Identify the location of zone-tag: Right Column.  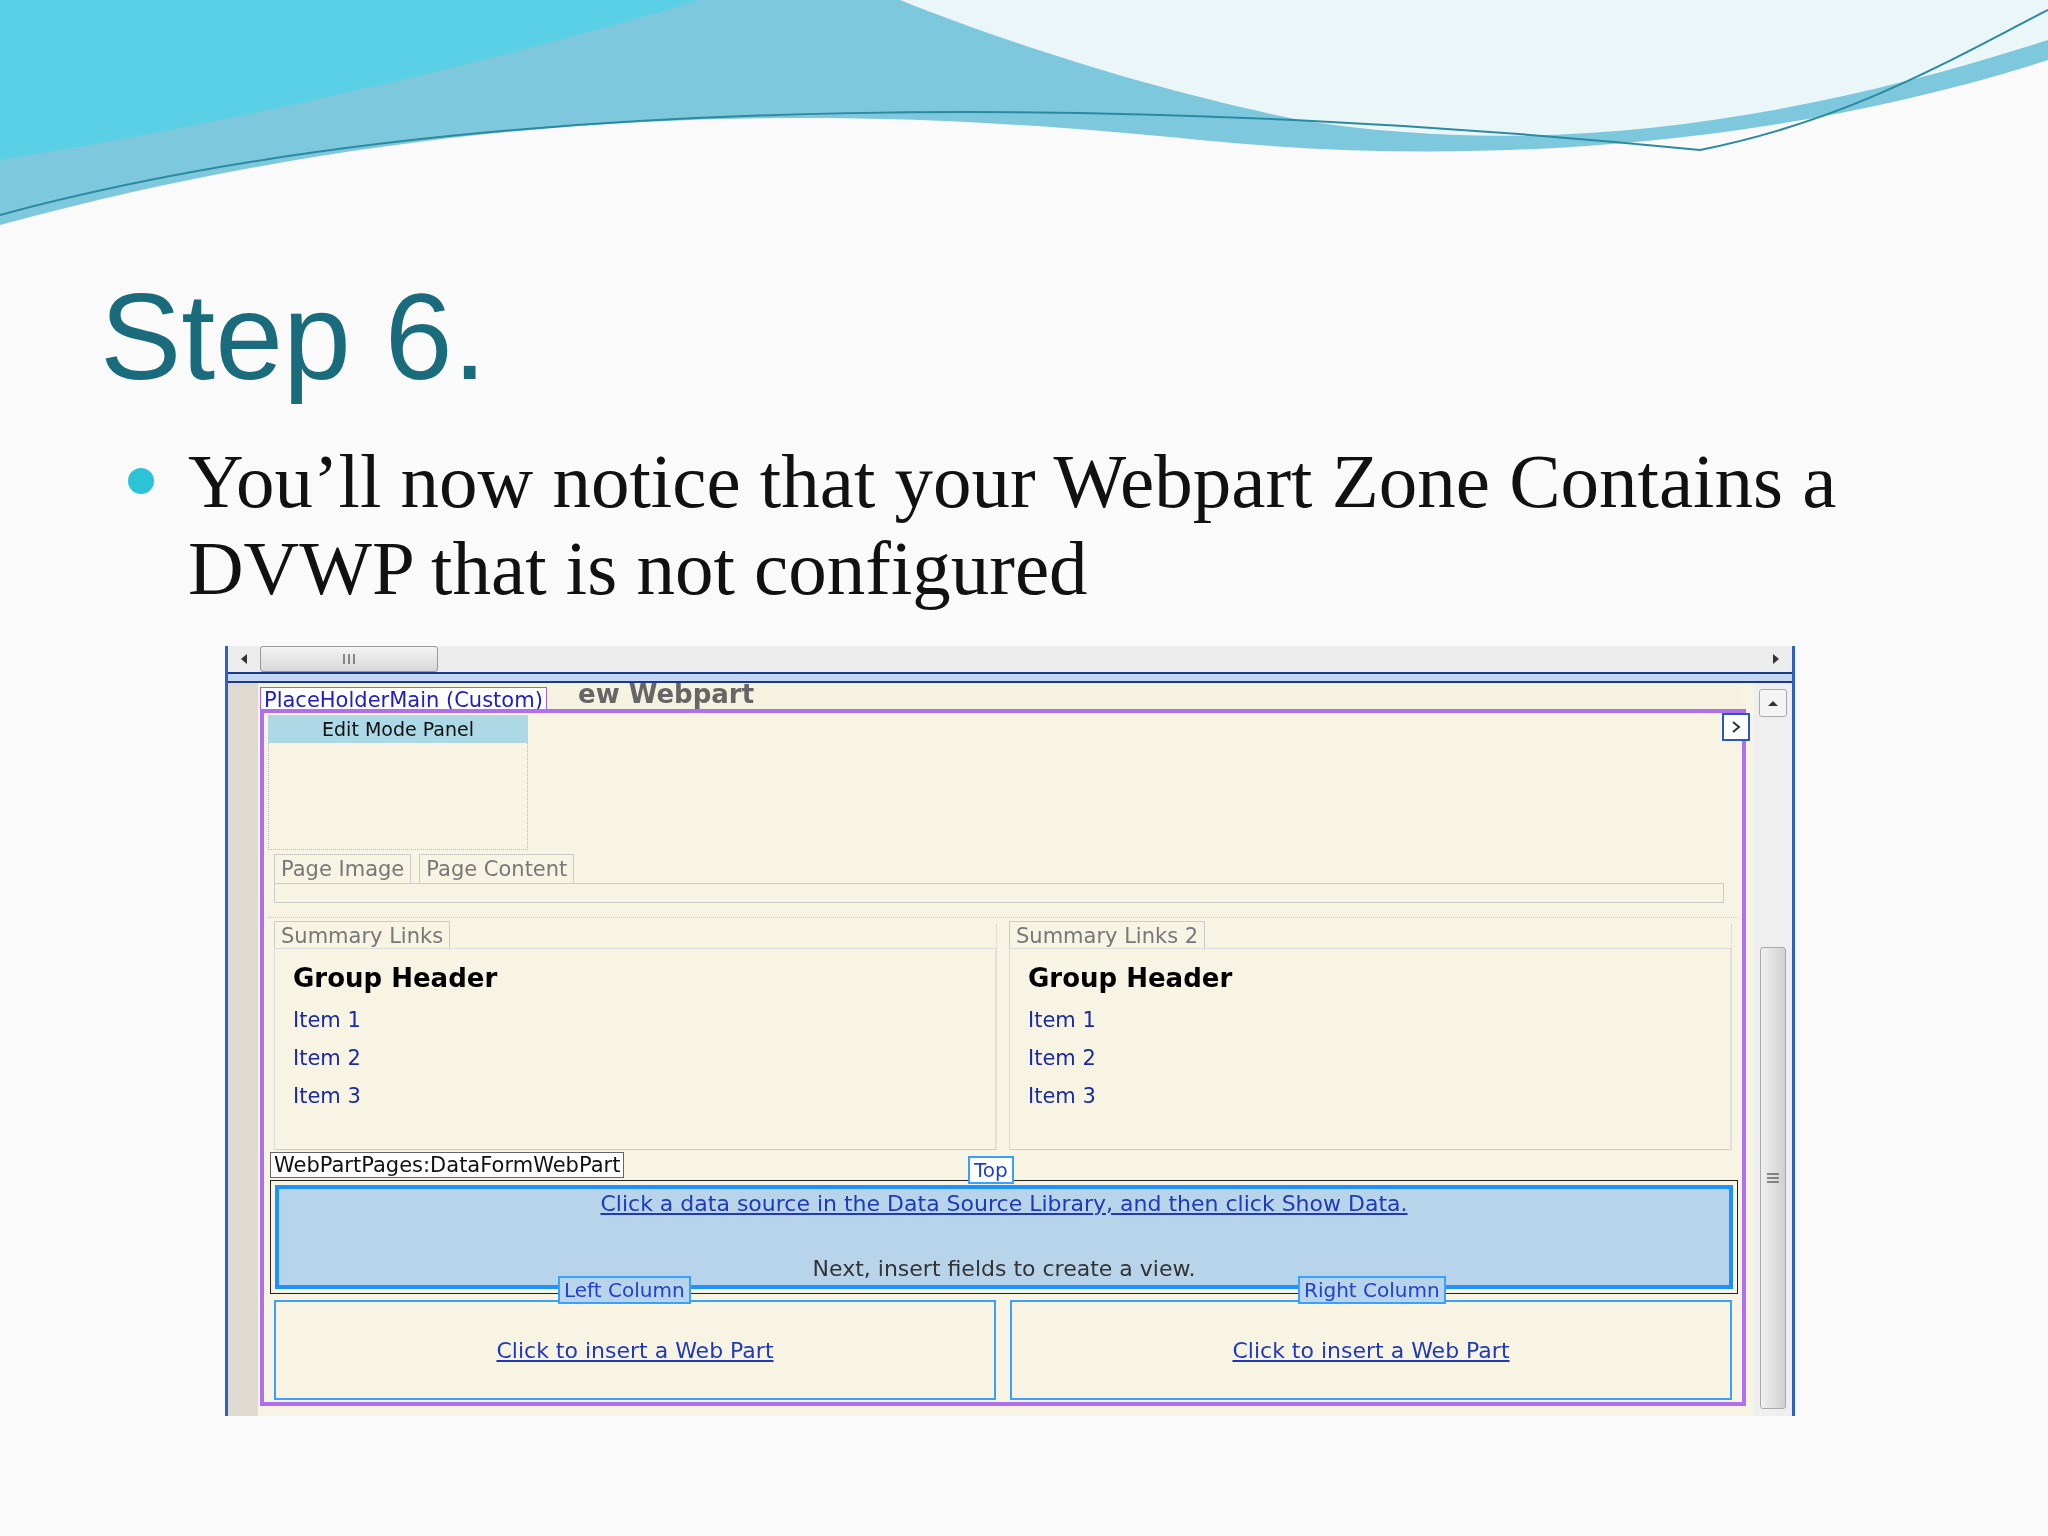
(1372, 1290).